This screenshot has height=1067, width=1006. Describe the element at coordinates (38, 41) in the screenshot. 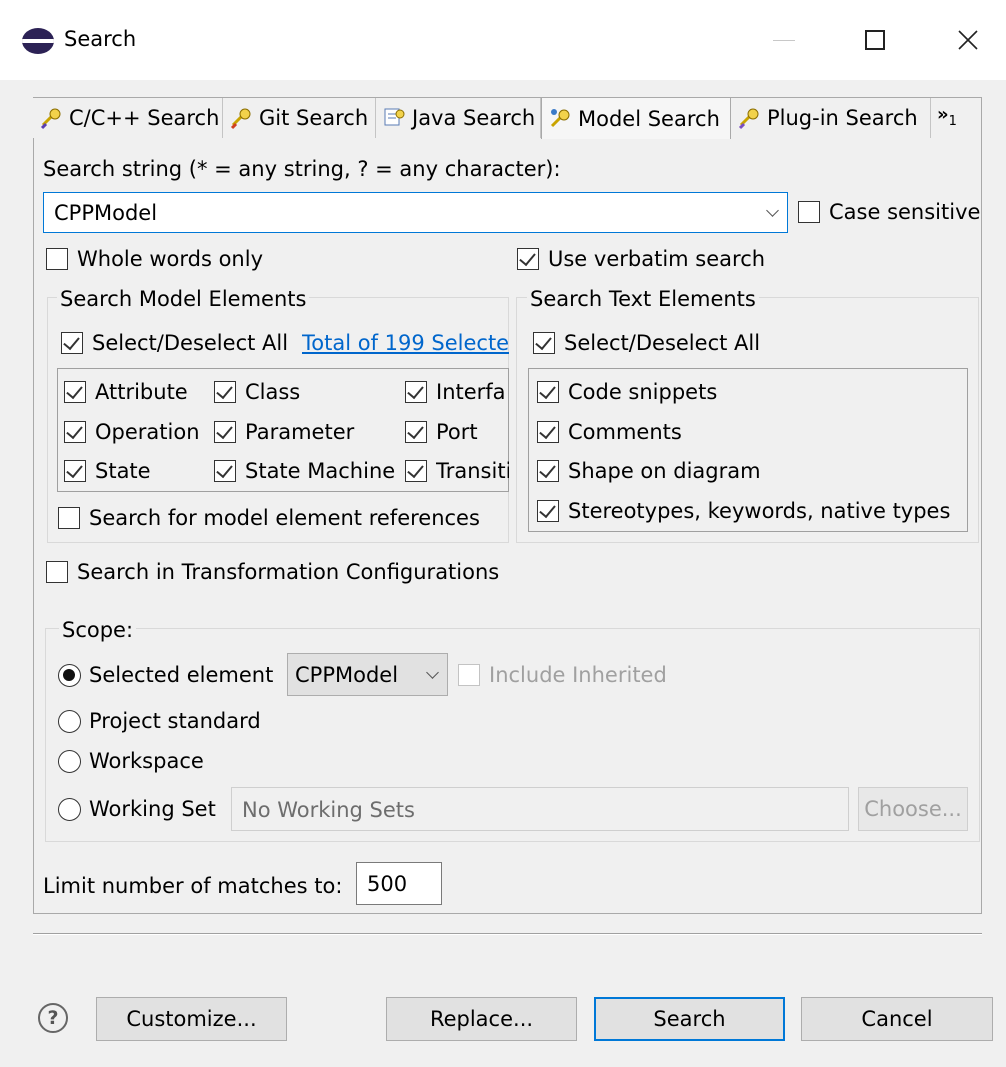

I see `eclipse-icon` at that location.